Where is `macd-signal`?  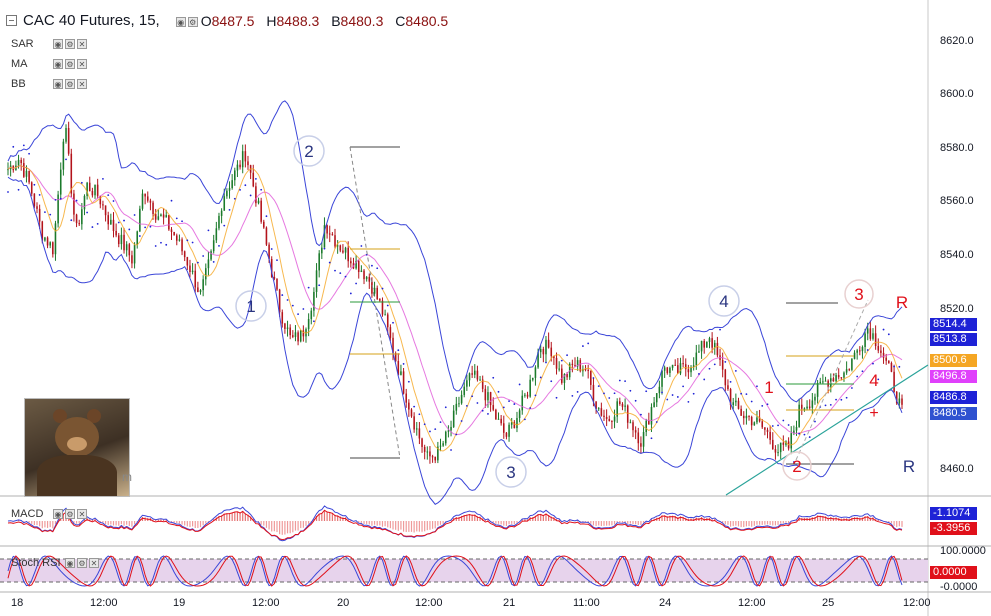
macd-signal is located at coordinates (455, 525).